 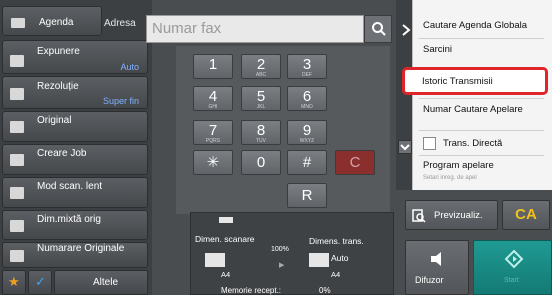 I want to click on original-button: Original, so click(x=75, y=126).